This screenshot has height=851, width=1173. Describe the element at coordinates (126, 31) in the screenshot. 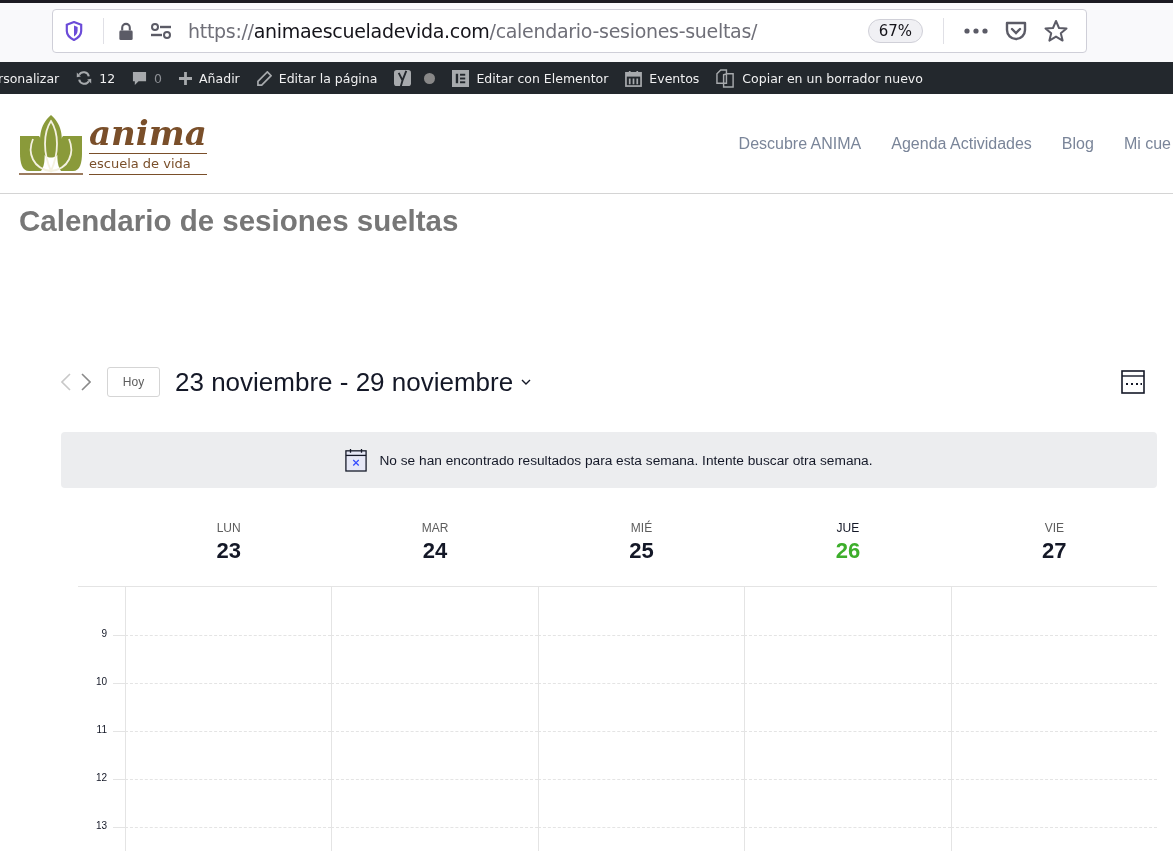

I see `lock-icon` at that location.